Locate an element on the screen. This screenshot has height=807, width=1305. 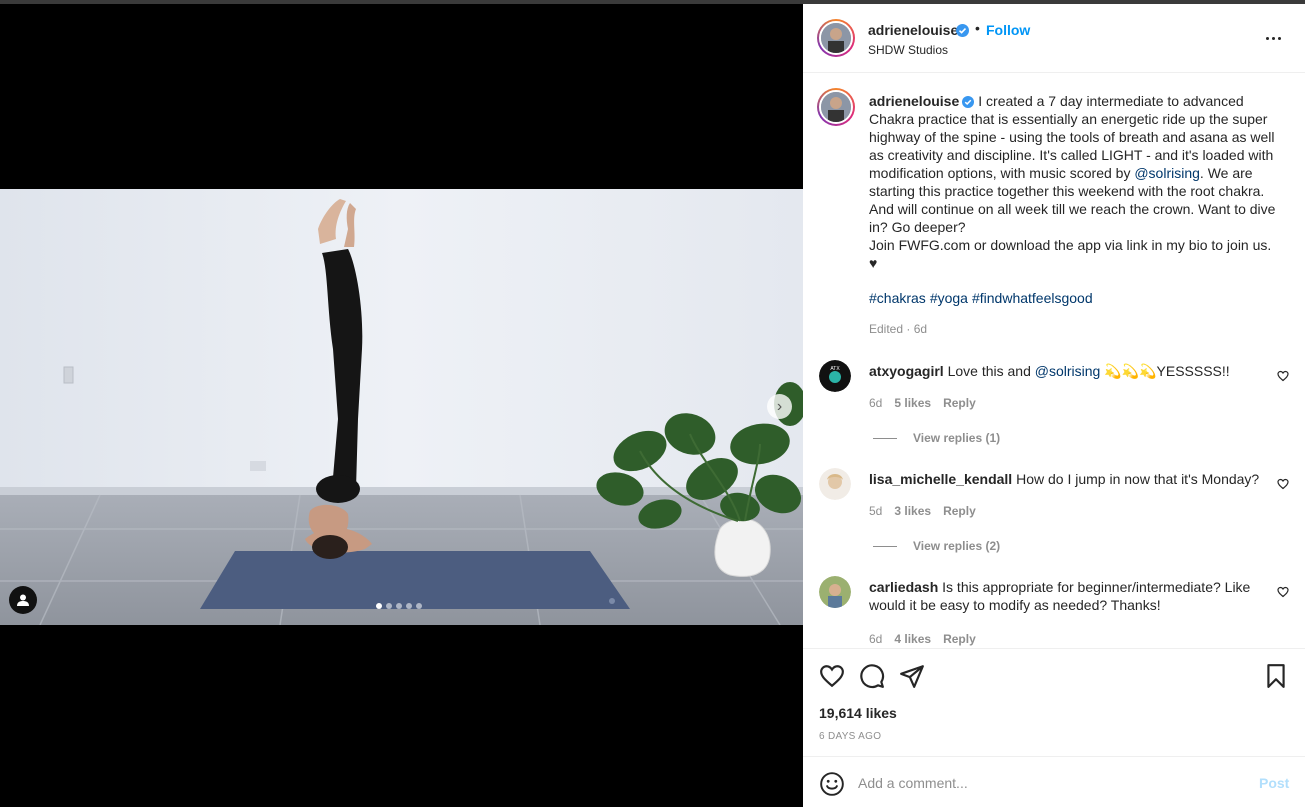
commenter-username: carliedash is located at coordinates (903, 587).